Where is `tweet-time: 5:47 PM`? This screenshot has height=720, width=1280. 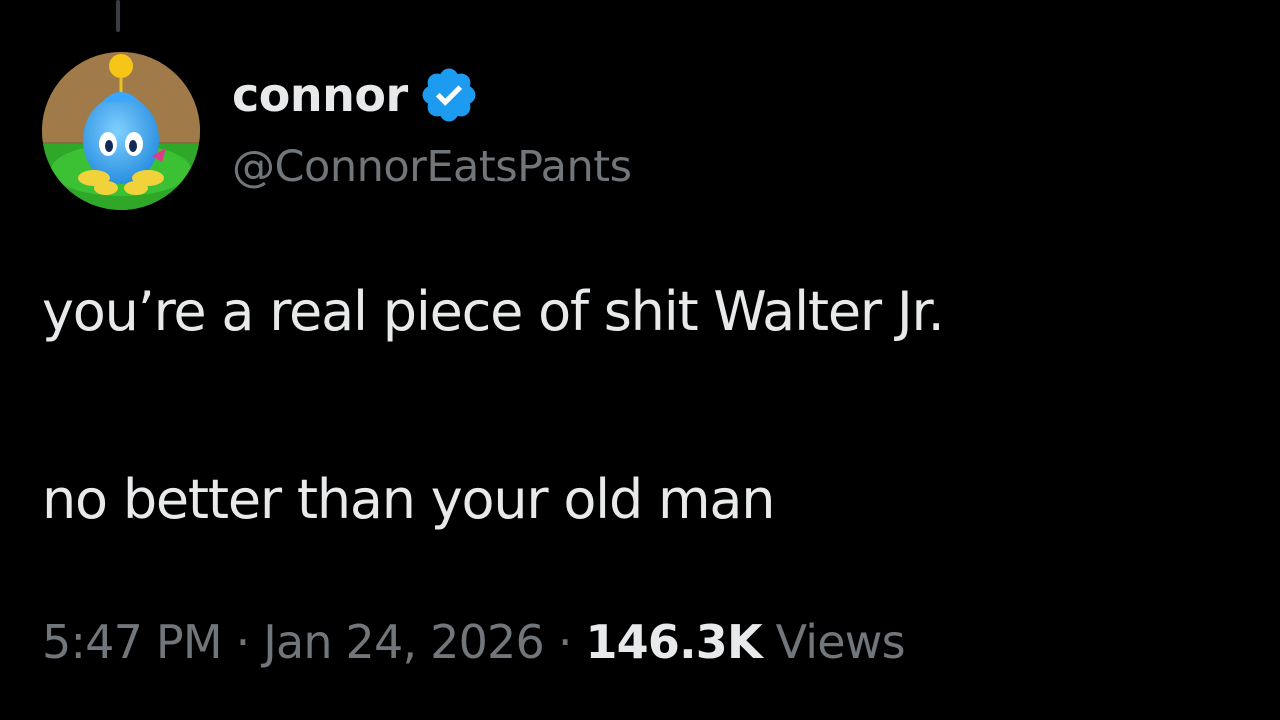 tweet-time: 5:47 PM is located at coordinates (132, 642).